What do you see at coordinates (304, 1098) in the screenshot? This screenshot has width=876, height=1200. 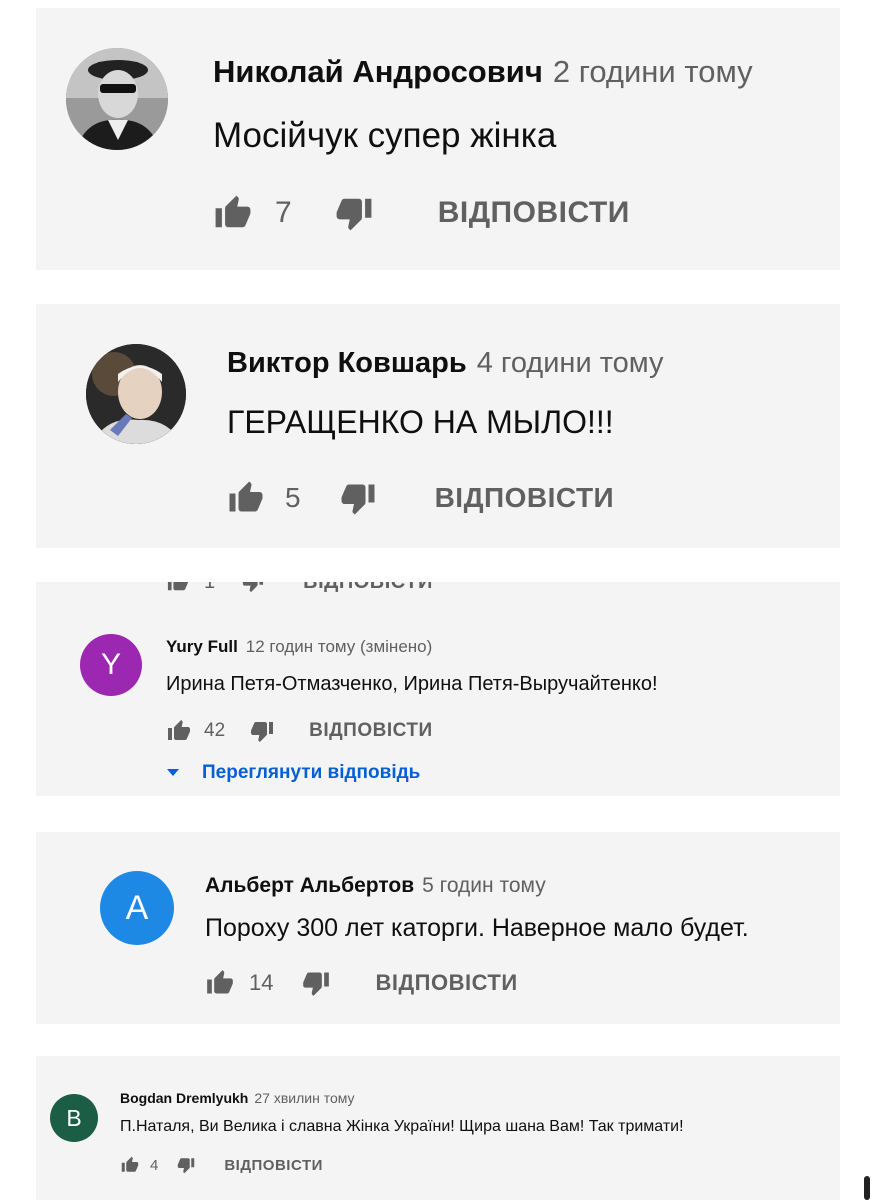 I see `comment-time: 27 хвилин тому` at bounding box center [304, 1098].